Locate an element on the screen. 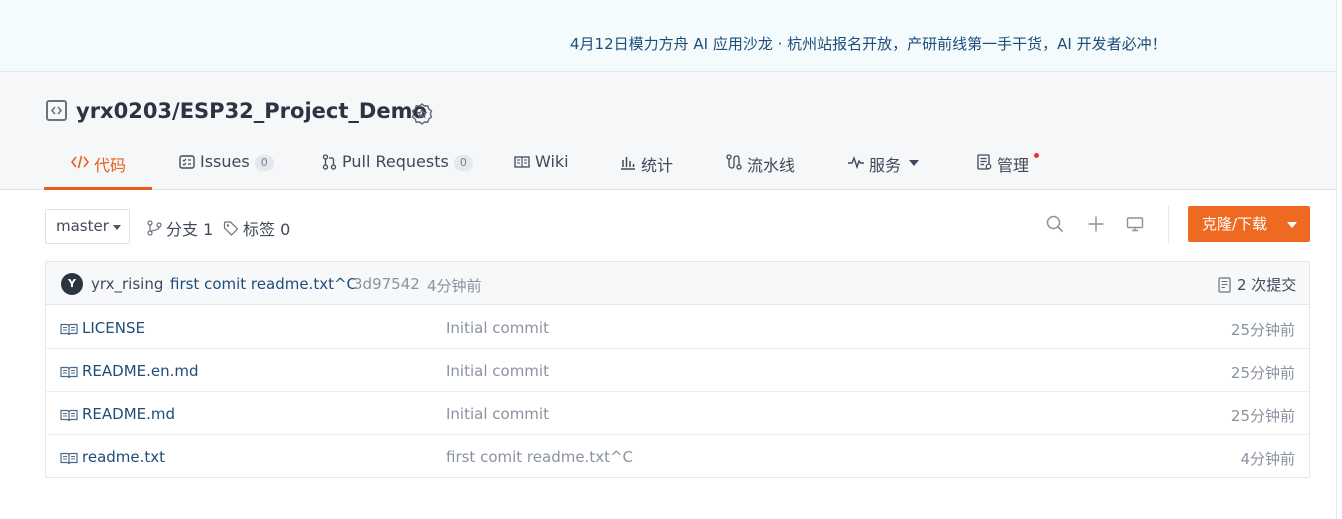 The height and width of the screenshot is (519, 1342). tab-stats-label: 统计 is located at coordinates (657, 165).